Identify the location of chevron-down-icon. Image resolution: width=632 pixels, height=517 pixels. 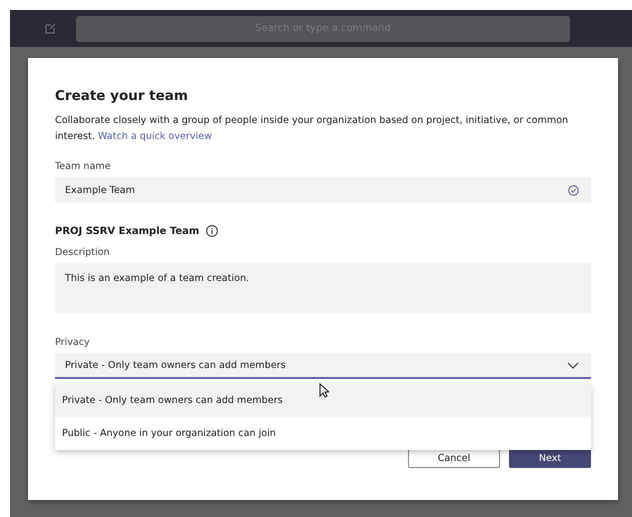
(573, 365).